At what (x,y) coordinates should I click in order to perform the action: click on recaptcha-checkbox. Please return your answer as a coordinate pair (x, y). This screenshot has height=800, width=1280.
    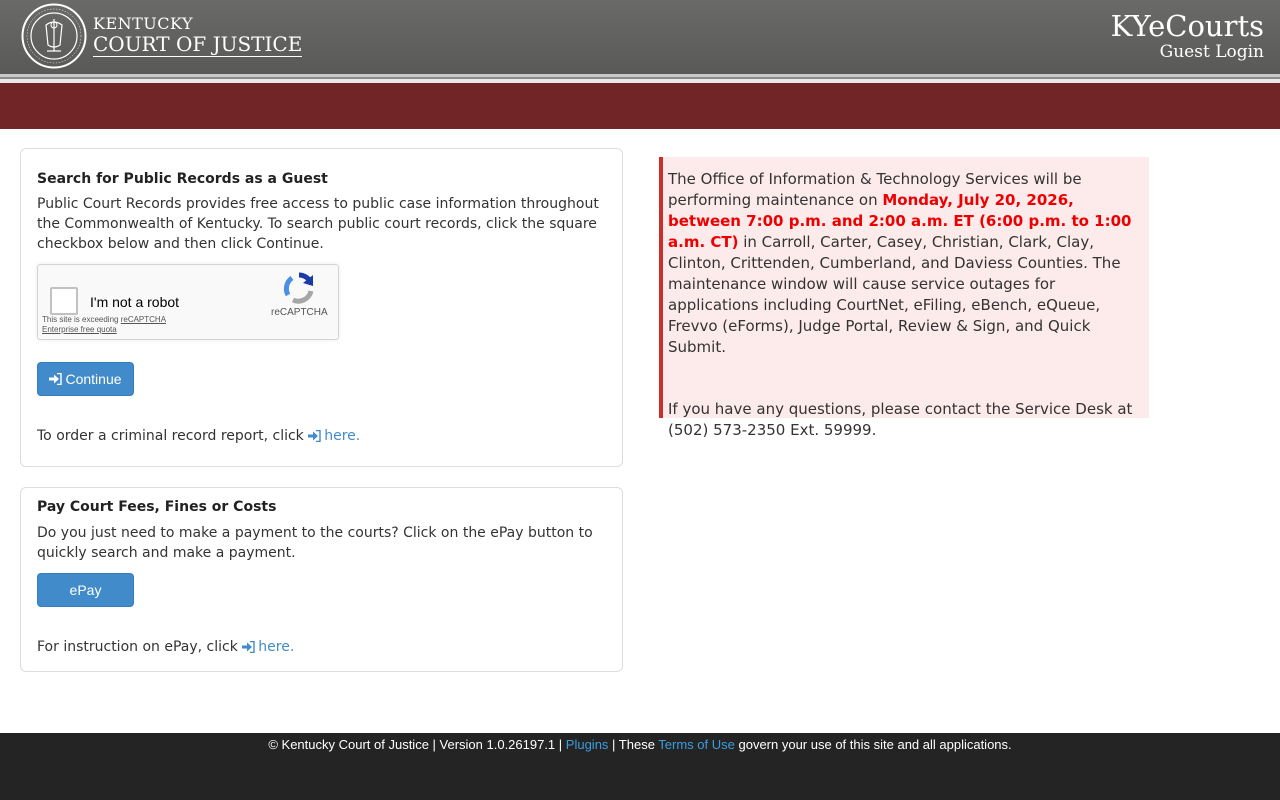
    Looking at the image, I should click on (64, 301).